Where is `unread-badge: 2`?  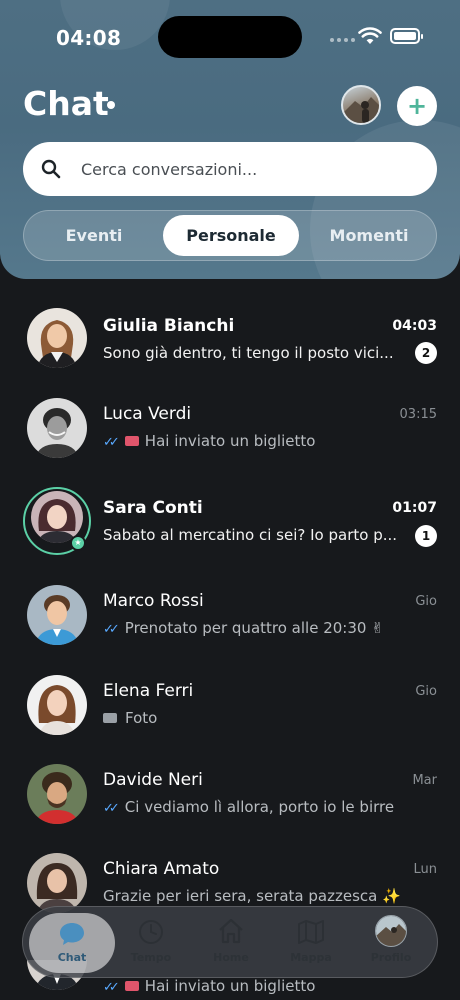 unread-badge: 2 is located at coordinates (426, 353).